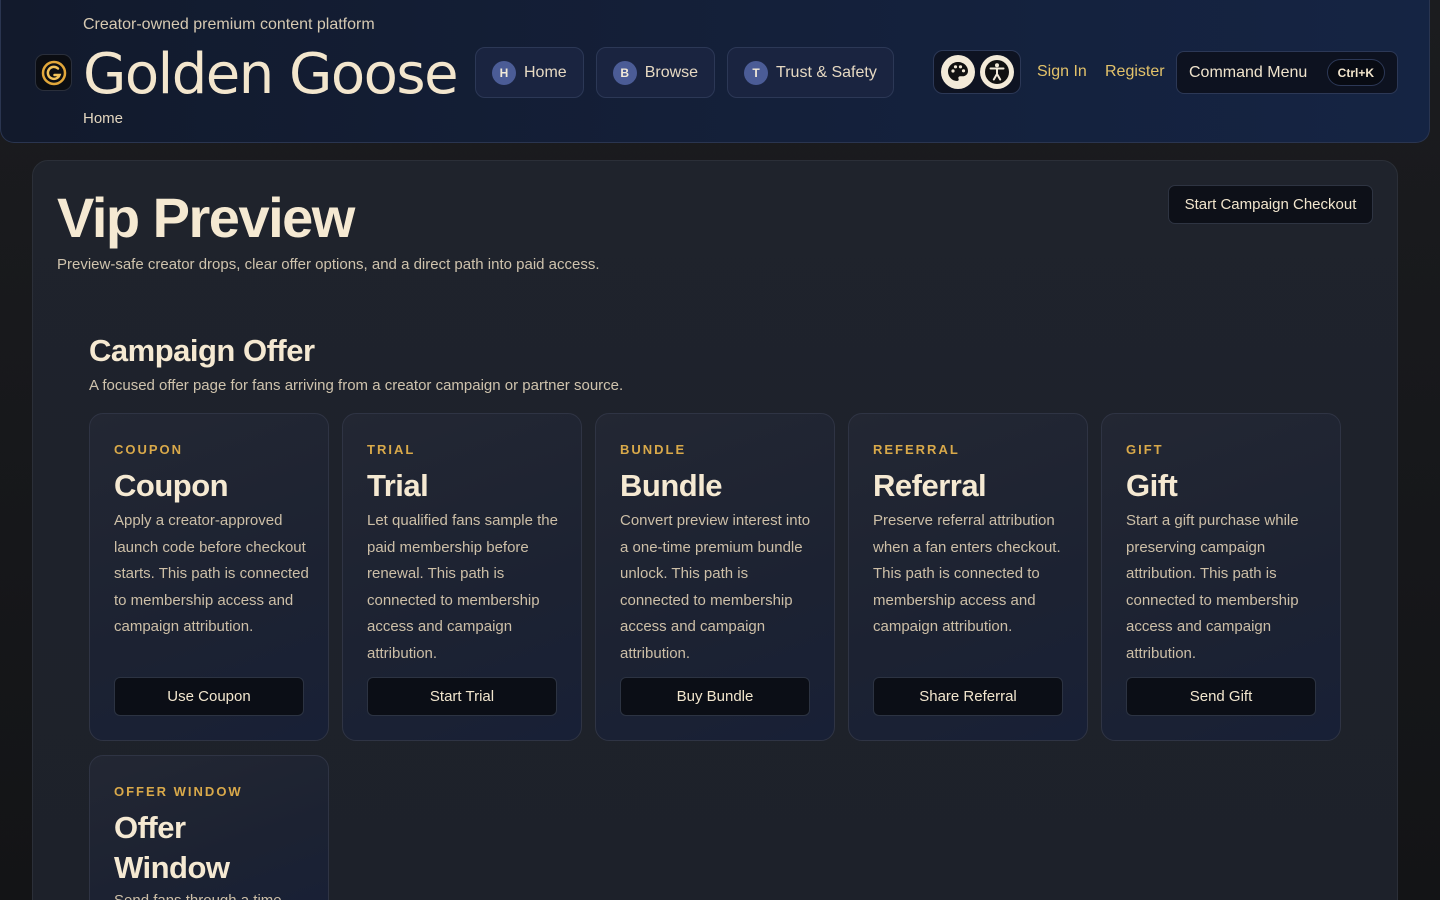  Describe the element at coordinates (916, 449) in the screenshot. I see `card-kicker: REFERRAL` at that location.